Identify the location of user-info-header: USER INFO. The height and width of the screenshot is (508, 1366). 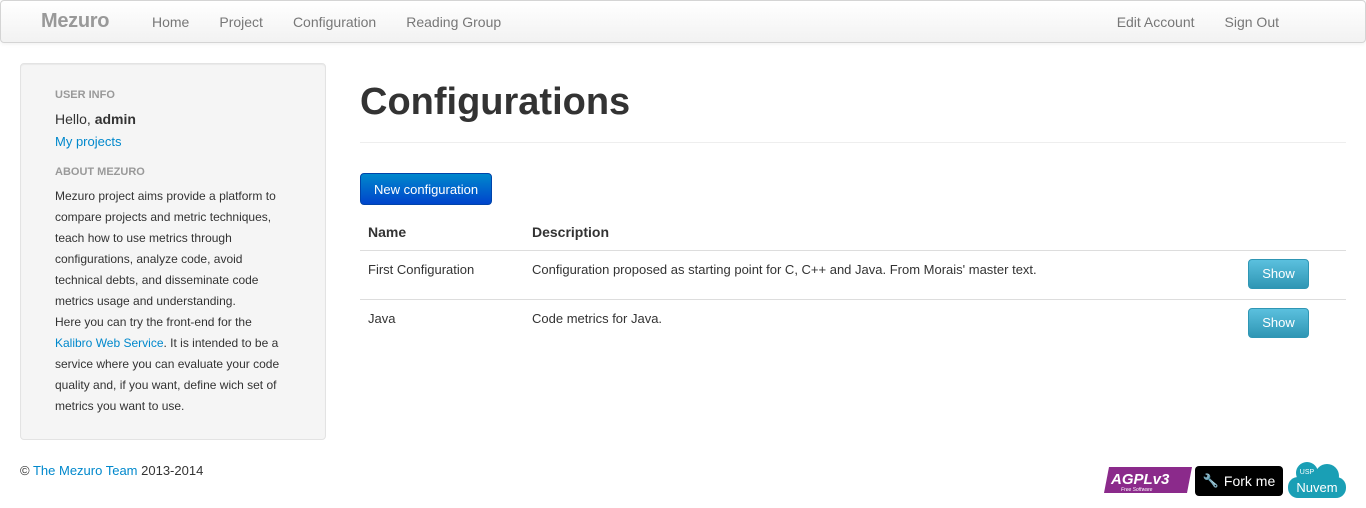
(85, 95).